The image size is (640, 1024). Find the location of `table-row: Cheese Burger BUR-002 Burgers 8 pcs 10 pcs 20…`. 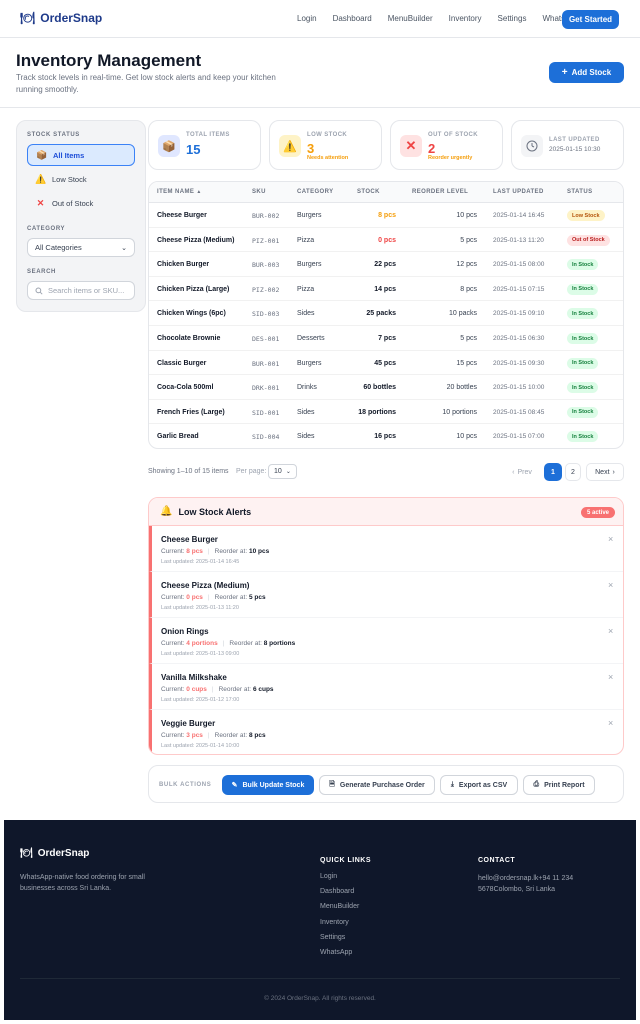

table-row: Cheese Burger BUR-002 Burgers 8 pcs 10 pcs 20… is located at coordinates (386, 215).